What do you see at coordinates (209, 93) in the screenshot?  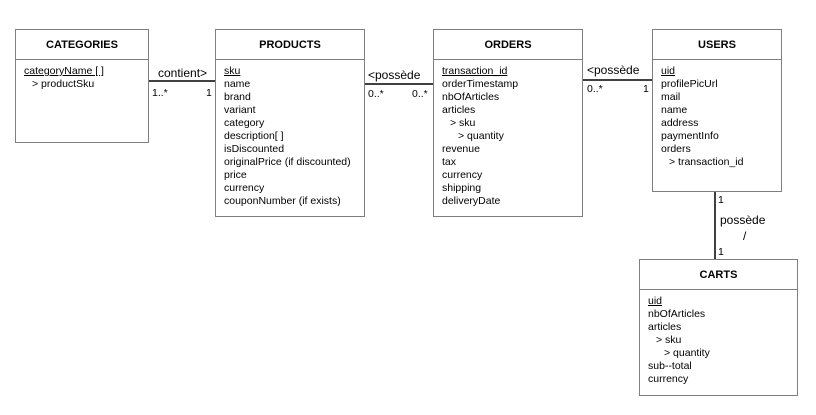 I see `multiplicity-products-side: 1` at bounding box center [209, 93].